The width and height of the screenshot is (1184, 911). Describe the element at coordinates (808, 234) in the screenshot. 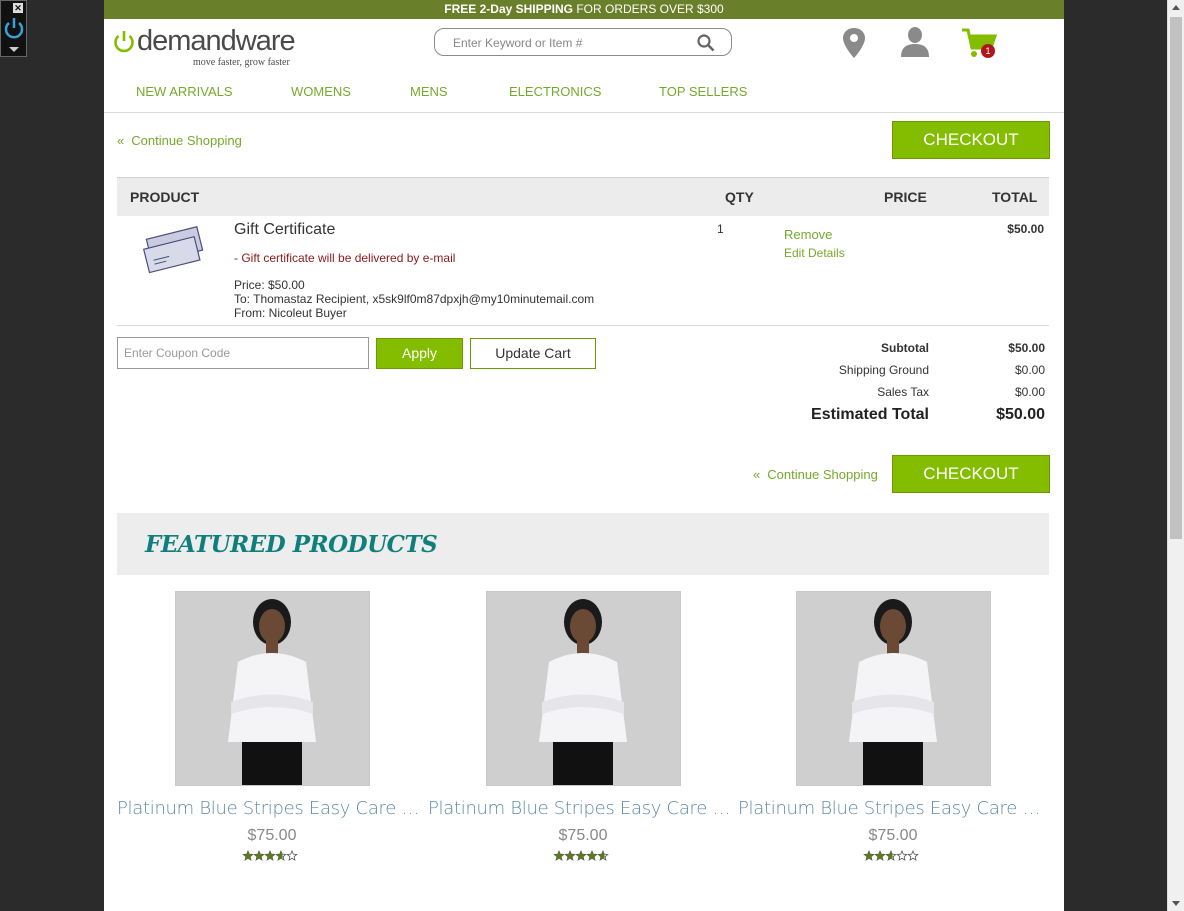

I see `remove-link: Remove` at that location.